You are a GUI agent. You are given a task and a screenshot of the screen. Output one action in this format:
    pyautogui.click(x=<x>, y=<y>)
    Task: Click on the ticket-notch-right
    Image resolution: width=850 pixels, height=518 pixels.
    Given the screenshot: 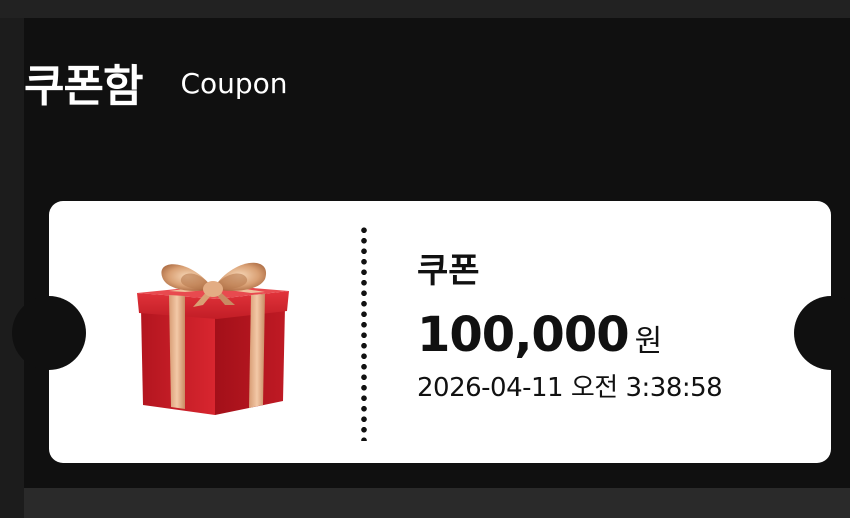 What is the action you would take?
    pyautogui.click(x=822, y=333)
    